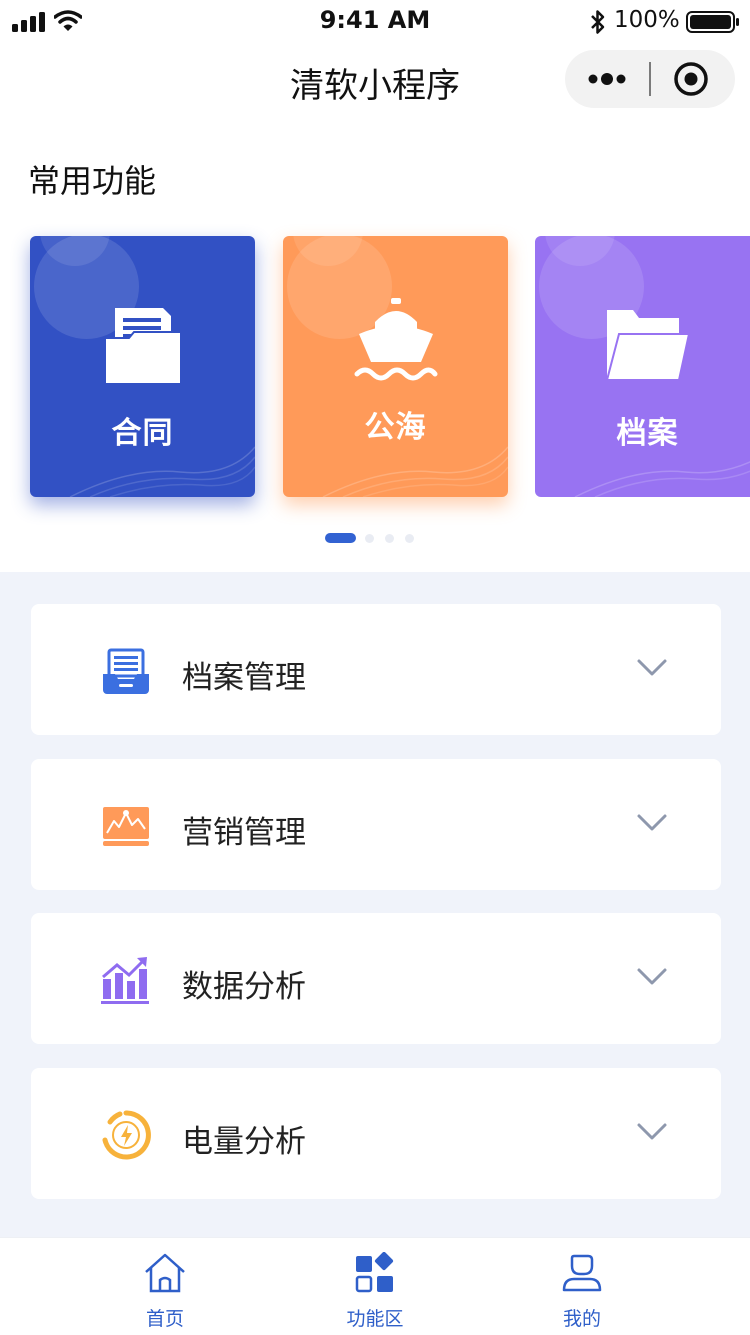  What do you see at coordinates (244, 678) in the screenshot?
I see `menu-item-label: 档案管理` at bounding box center [244, 678].